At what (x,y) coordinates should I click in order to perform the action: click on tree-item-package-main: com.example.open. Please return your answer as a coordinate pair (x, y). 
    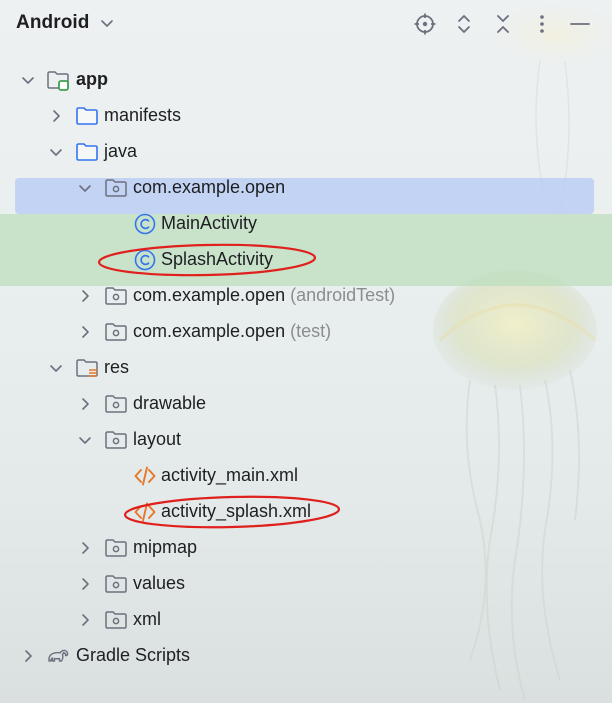
    Looking at the image, I should click on (306, 188).